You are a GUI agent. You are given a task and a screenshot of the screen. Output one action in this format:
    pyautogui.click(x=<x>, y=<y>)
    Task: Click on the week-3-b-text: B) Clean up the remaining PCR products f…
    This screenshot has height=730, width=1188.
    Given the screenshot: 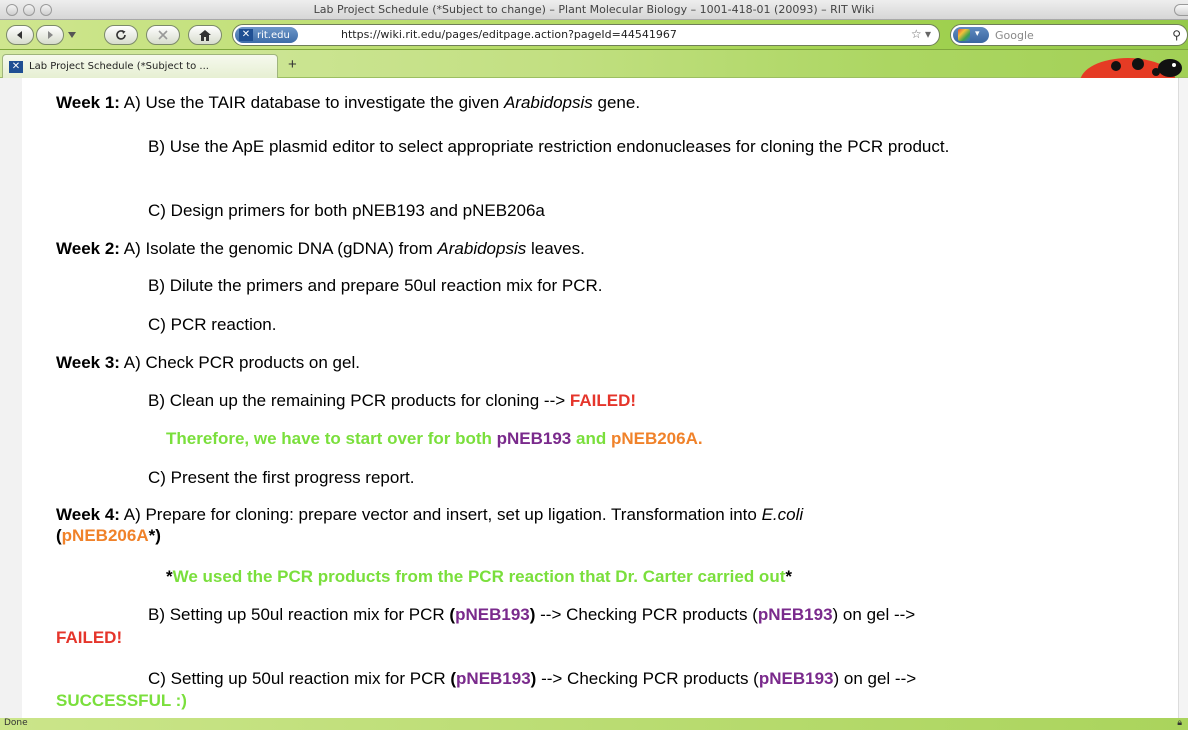 What is the action you would take?
    pyautogui.click(x=359, y=400)
    